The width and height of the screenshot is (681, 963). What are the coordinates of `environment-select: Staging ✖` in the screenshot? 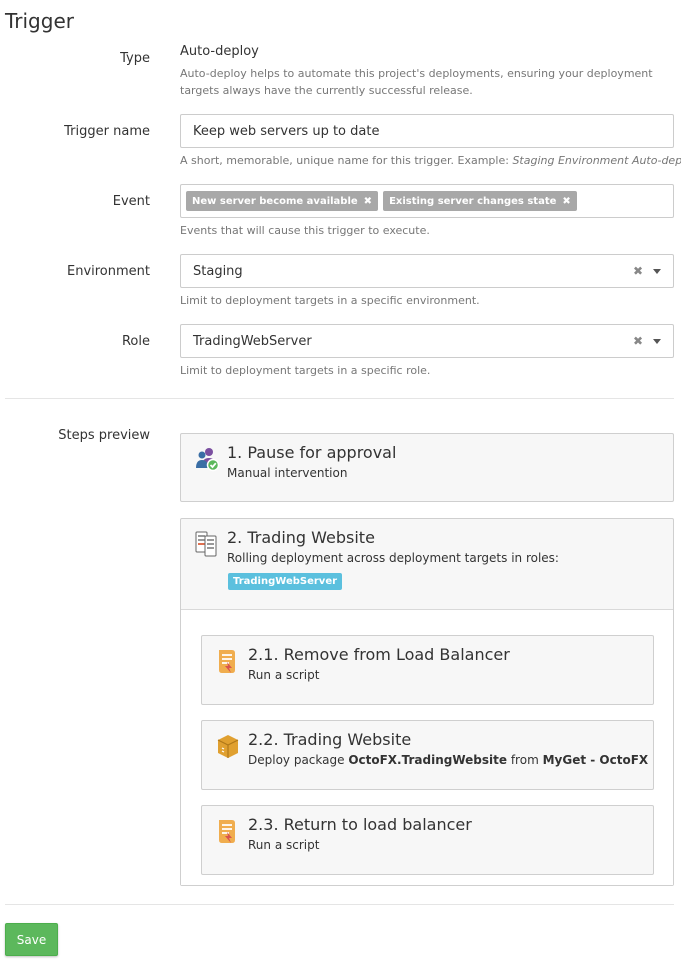 It's located at (427, 271).